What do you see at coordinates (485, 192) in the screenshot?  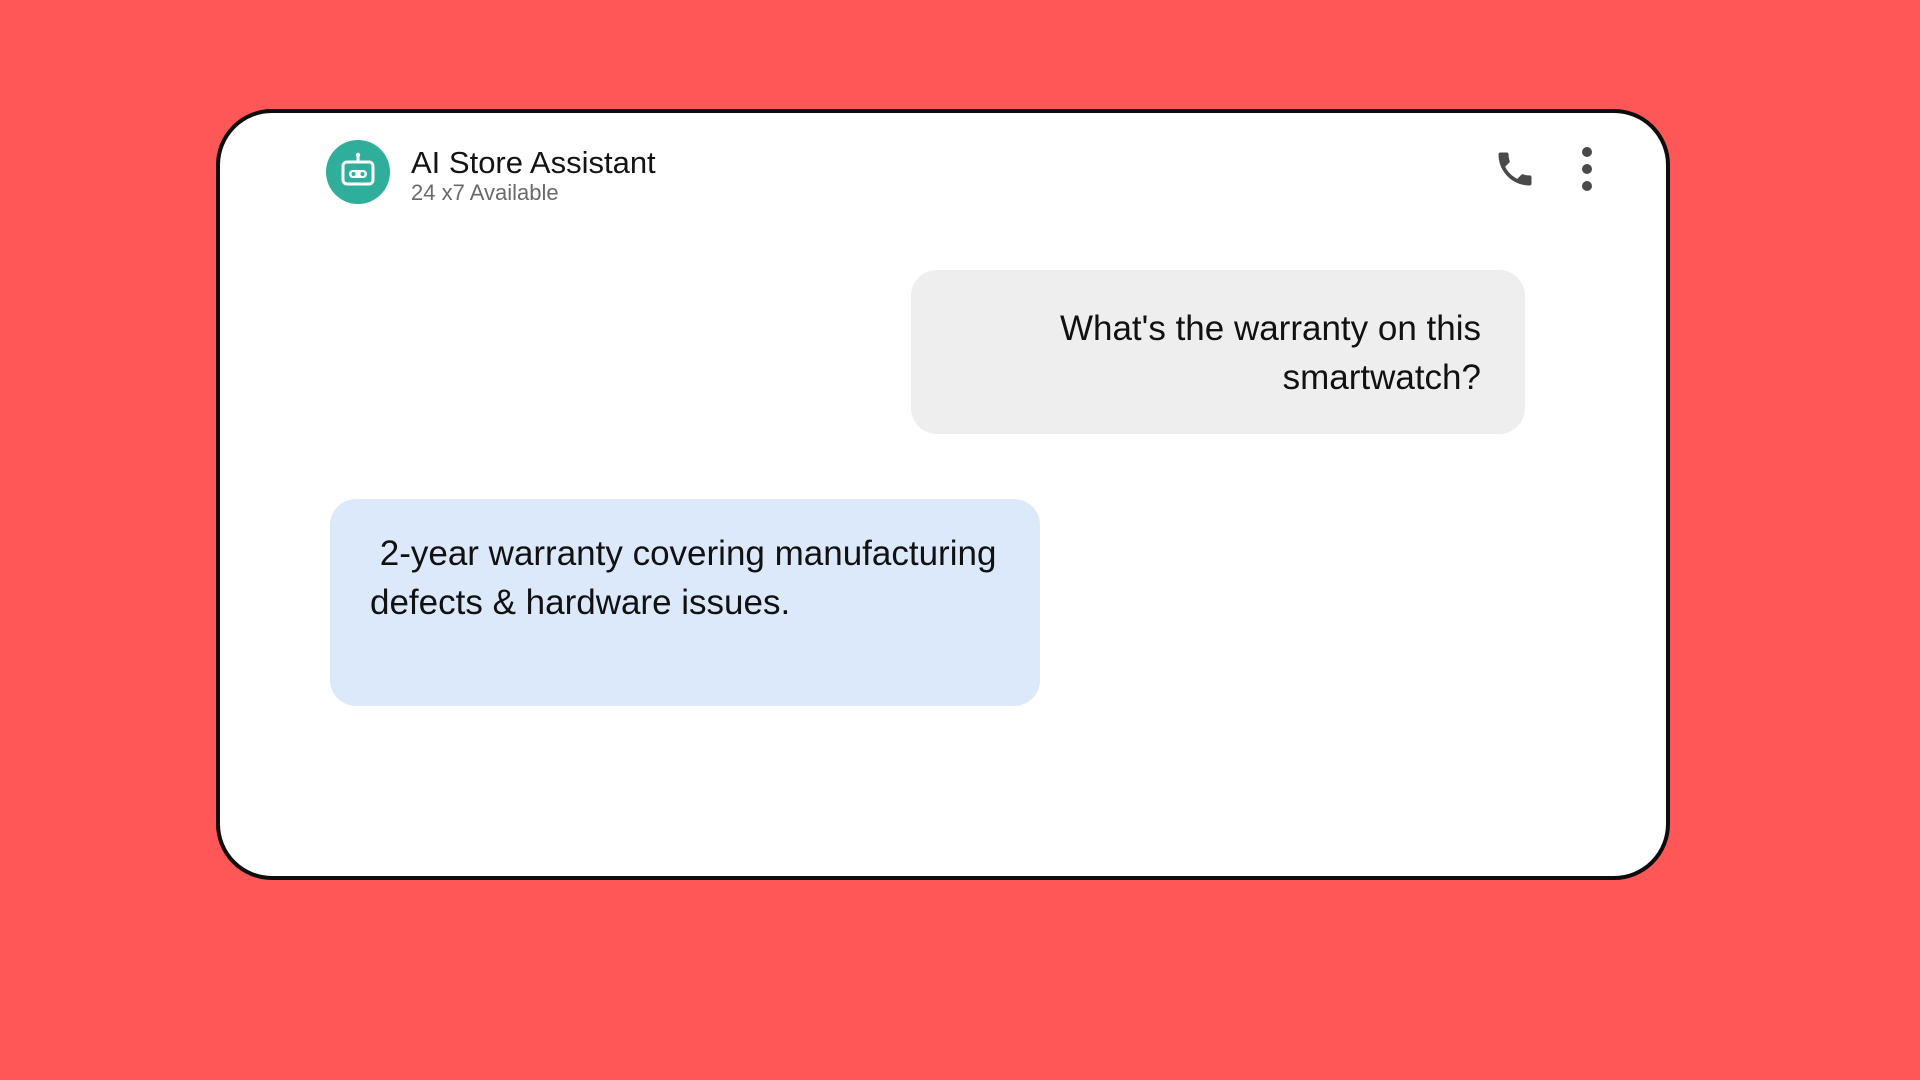 I see `availability-status: 24 x7 Available` at bounding box center [485, 192].